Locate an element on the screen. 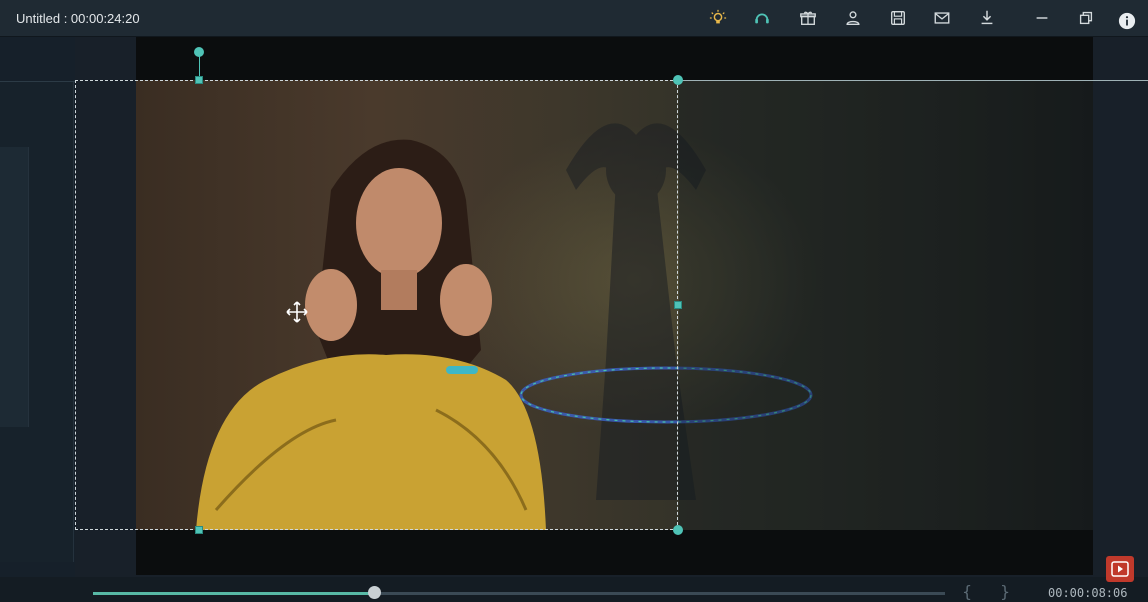 Image resolution: width=1148 pixels, height=602 pixels. alignment-guide is located at coordinates (913, 80).